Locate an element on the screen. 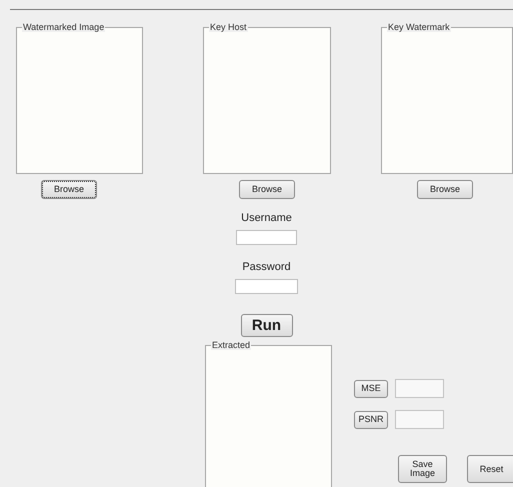 The image size is (513, 487). username-field is located at coordinates (266, 237).